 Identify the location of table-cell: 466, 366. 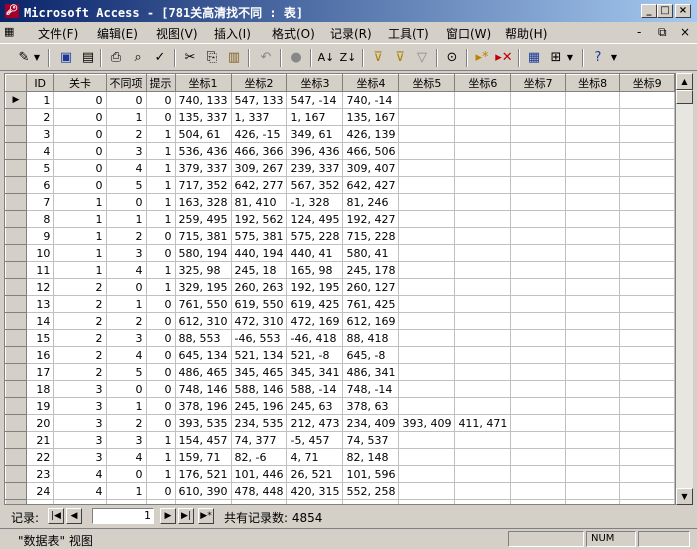
(259, 151).